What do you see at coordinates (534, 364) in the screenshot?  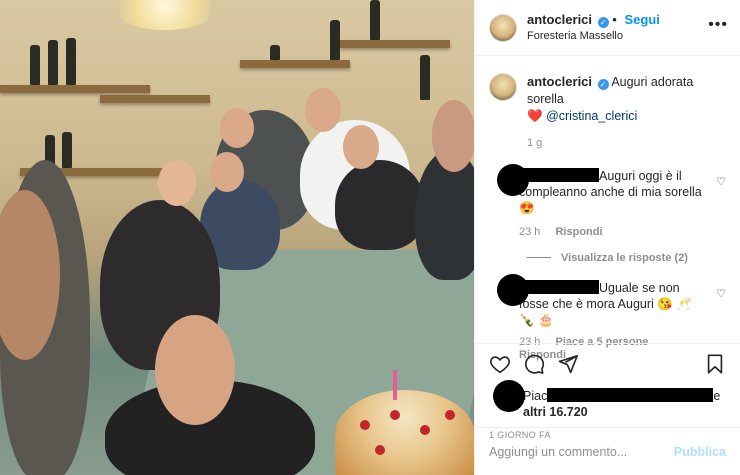 I see `comment-icon` at bounding box center [534, 364].